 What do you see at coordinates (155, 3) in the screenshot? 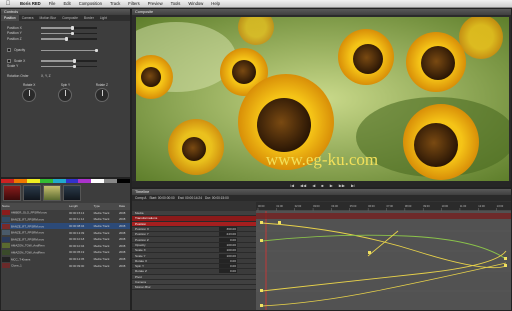
I see `menu-preview: Preview` at bounding box center [155, 3].